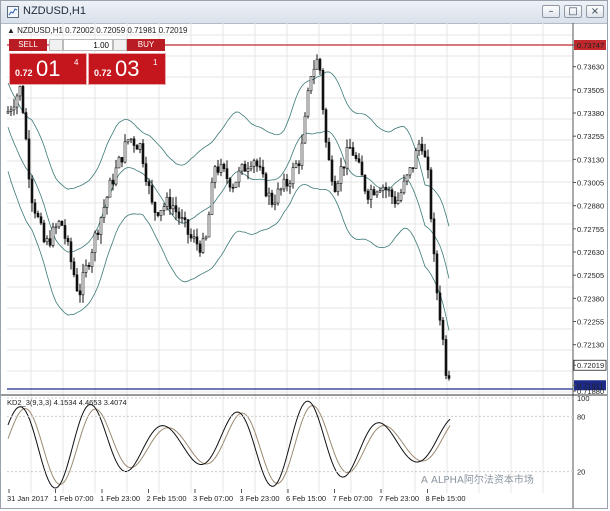 The height and width of the screenshot is (511, 610). What do you see at coordinates (13, 12) in the screenshot?
I see `chart-icon` at bounding box center [13, 12].